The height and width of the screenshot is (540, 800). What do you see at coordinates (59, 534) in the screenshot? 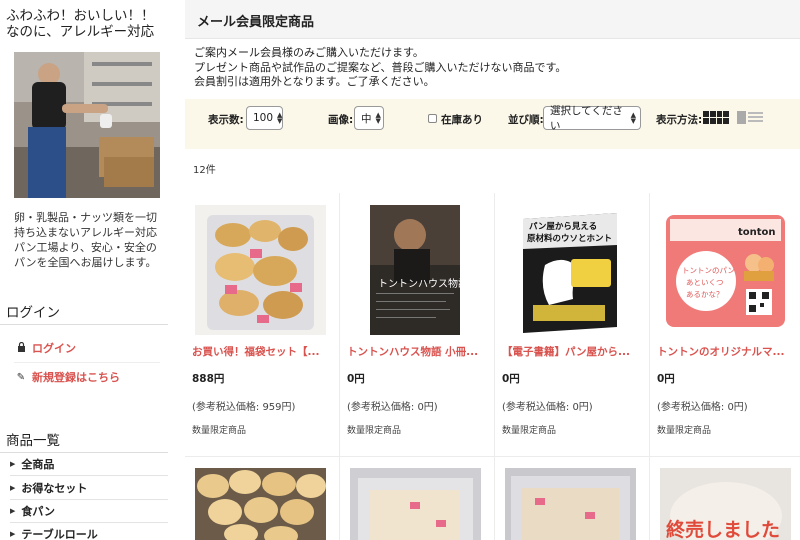
I see `category-label: テーブルロール` at bounding box center [59, 534].